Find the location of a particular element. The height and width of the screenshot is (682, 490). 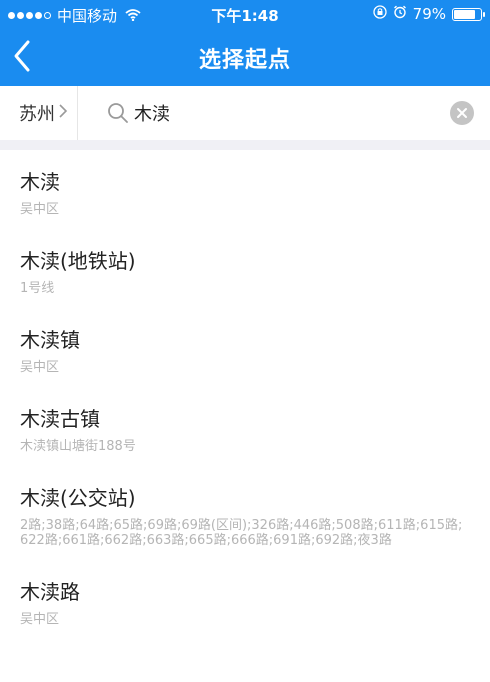

list-item: 木渎路 吴中区 is located at coordinates (245, 599).